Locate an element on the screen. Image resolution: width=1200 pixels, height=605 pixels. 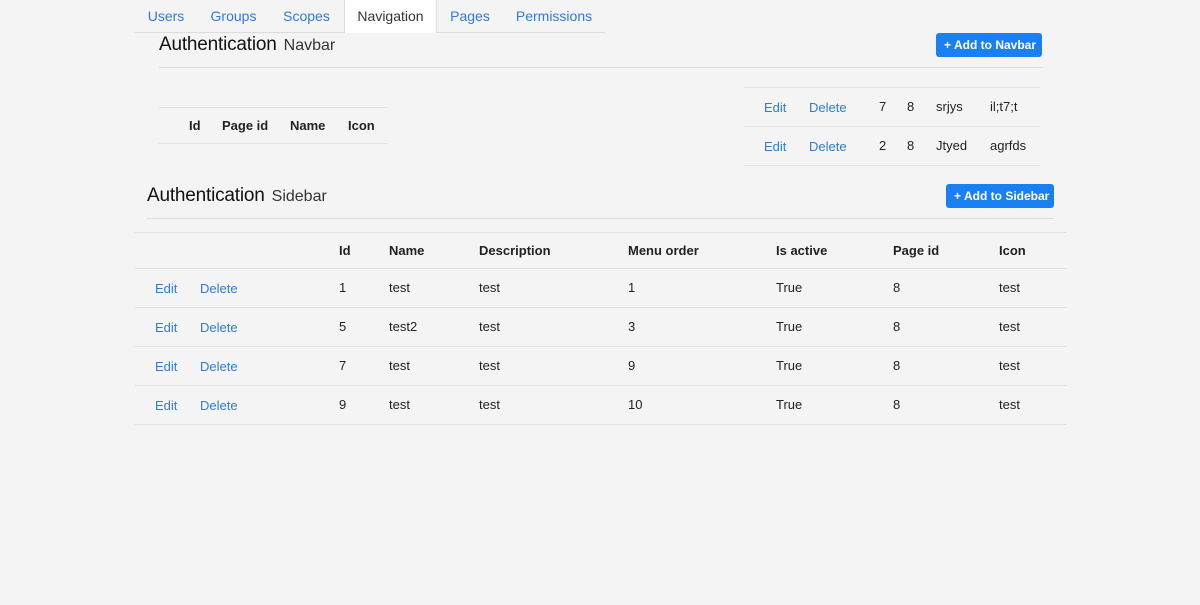
cell-menu-order: 10 is located at coordinates (635, 404).